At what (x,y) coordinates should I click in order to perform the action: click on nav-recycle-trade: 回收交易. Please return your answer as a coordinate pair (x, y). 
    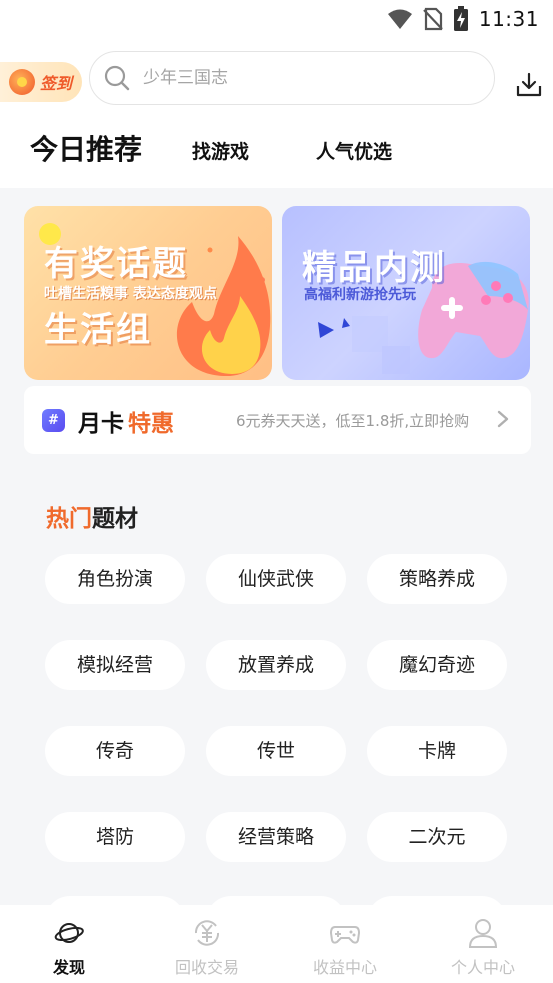
    Looking at the image, I should click on (207, 944).